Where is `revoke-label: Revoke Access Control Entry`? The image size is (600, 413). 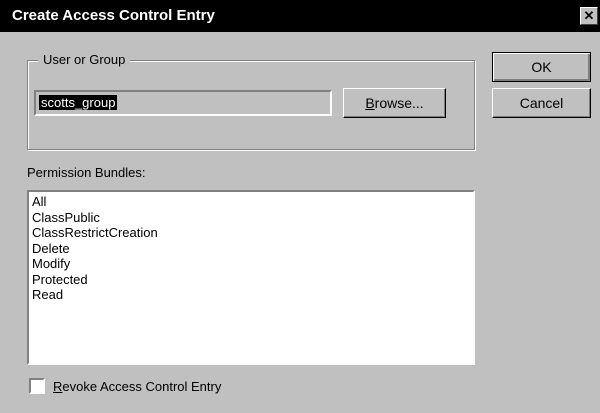
revoke-label: Revoke Access Control Entry is located at coordinates (137, 386).